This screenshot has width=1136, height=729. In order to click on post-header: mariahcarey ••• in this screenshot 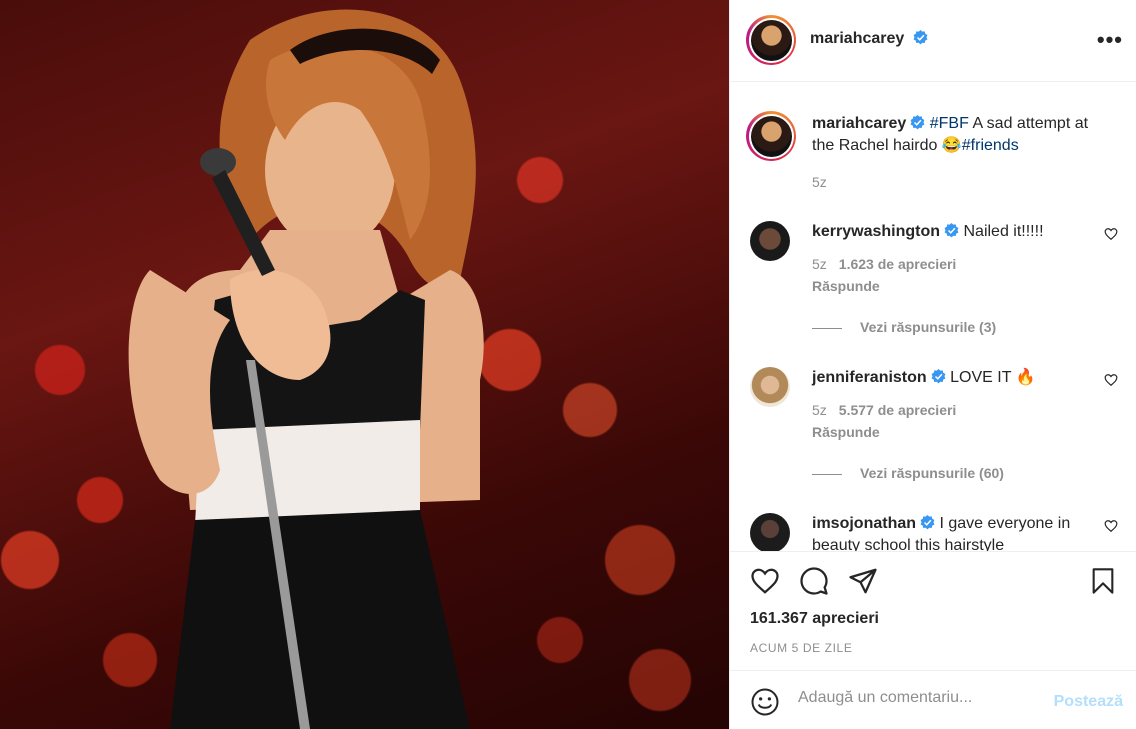, I will do `click(933, 41)`.